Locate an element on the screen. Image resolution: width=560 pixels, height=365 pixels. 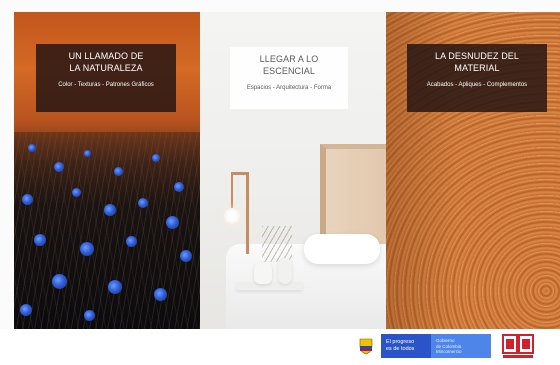
ministry-line: Mincomercio is located at coordinates (449, 351).